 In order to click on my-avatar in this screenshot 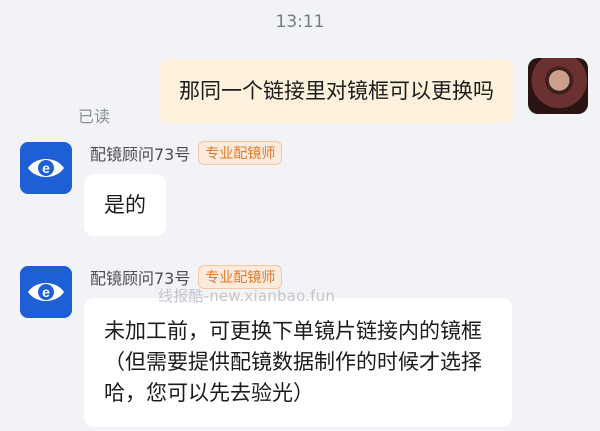, I will do `click(558, 86)`.